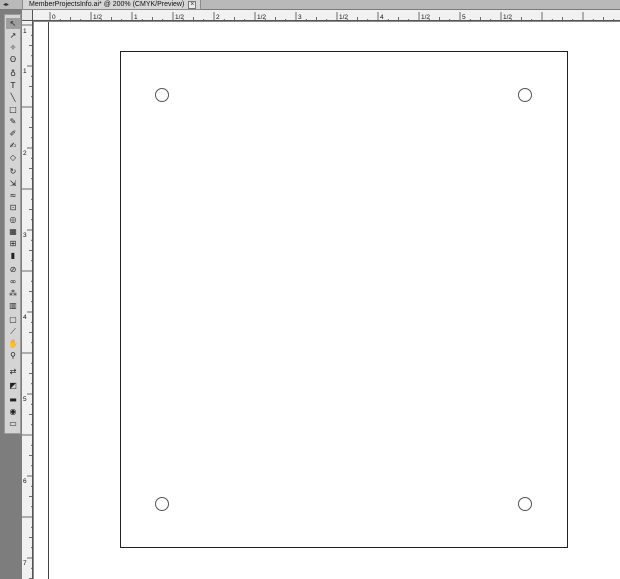 This screenshot has width=620, height=579. What do you see at coordinates (25, 563) in the screenshot?
I see `ruler-label: 7` at bounding box center [25, 563].